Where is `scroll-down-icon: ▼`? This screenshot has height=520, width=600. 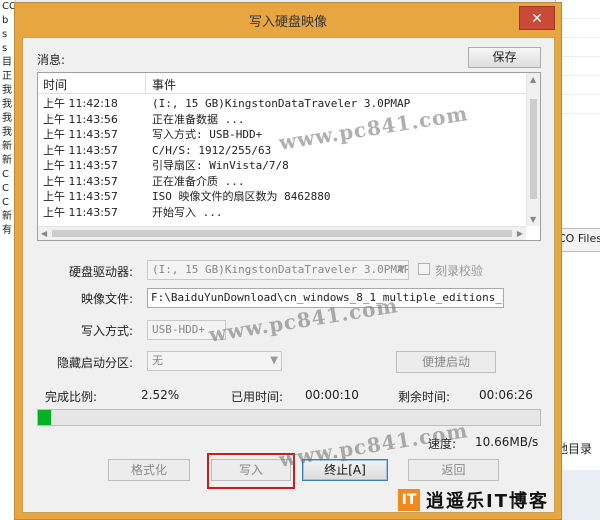 scroll-down-icon: ▼ is located at coordinates (533, 219).